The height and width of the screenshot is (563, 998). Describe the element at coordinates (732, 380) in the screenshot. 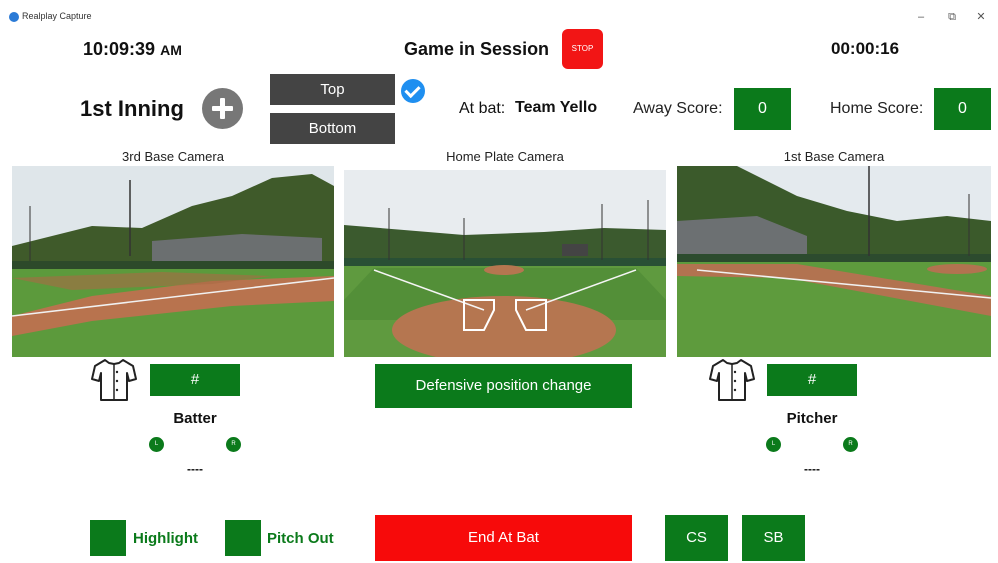

I see `pitcher-jersey-icon` at that location.